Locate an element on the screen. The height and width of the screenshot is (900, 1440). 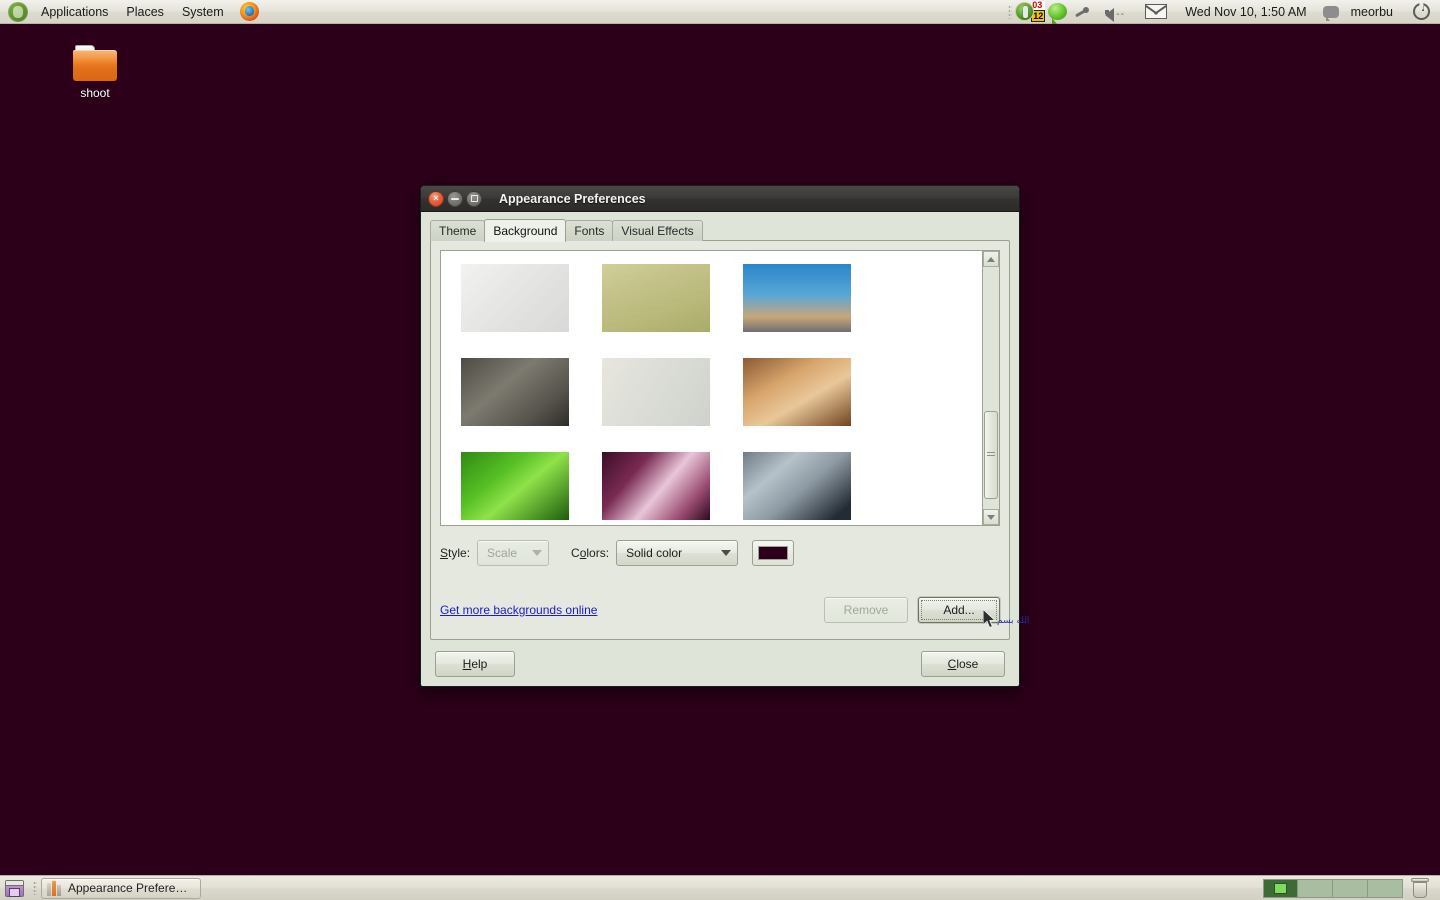
color-picker-button is located at coordinates (773, 553).